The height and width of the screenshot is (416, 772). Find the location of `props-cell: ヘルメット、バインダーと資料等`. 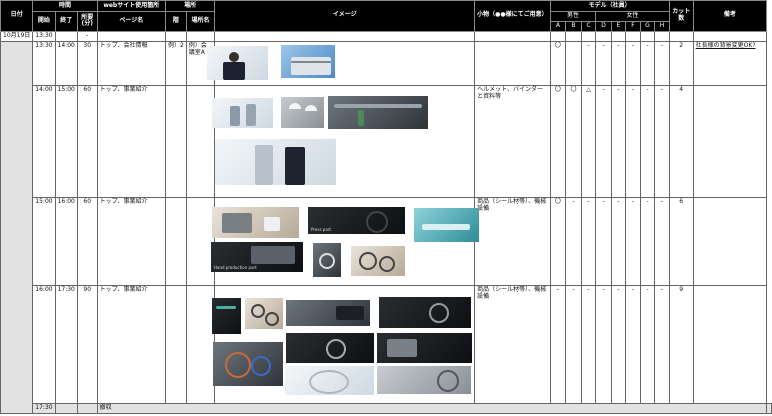

props-cell: ヘルメット、バインダーと資料等 is located at coordinates (512, 141).